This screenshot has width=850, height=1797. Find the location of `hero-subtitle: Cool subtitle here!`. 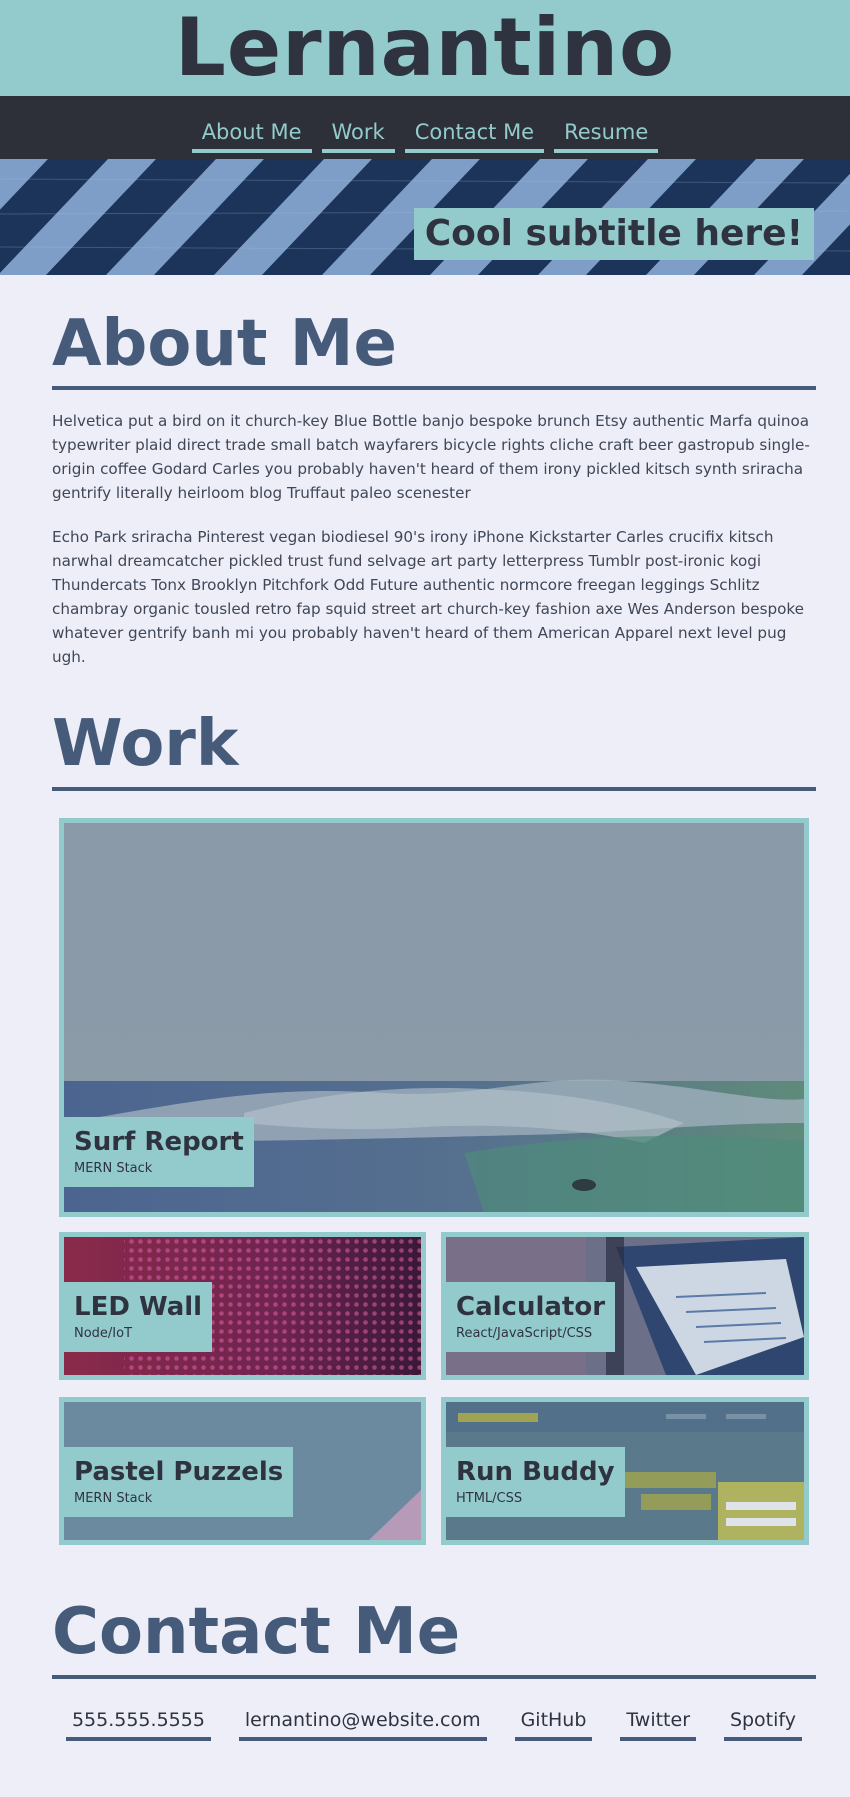

hero-subtitle: Cool subtitle here! is located at coordinates (613, 234).